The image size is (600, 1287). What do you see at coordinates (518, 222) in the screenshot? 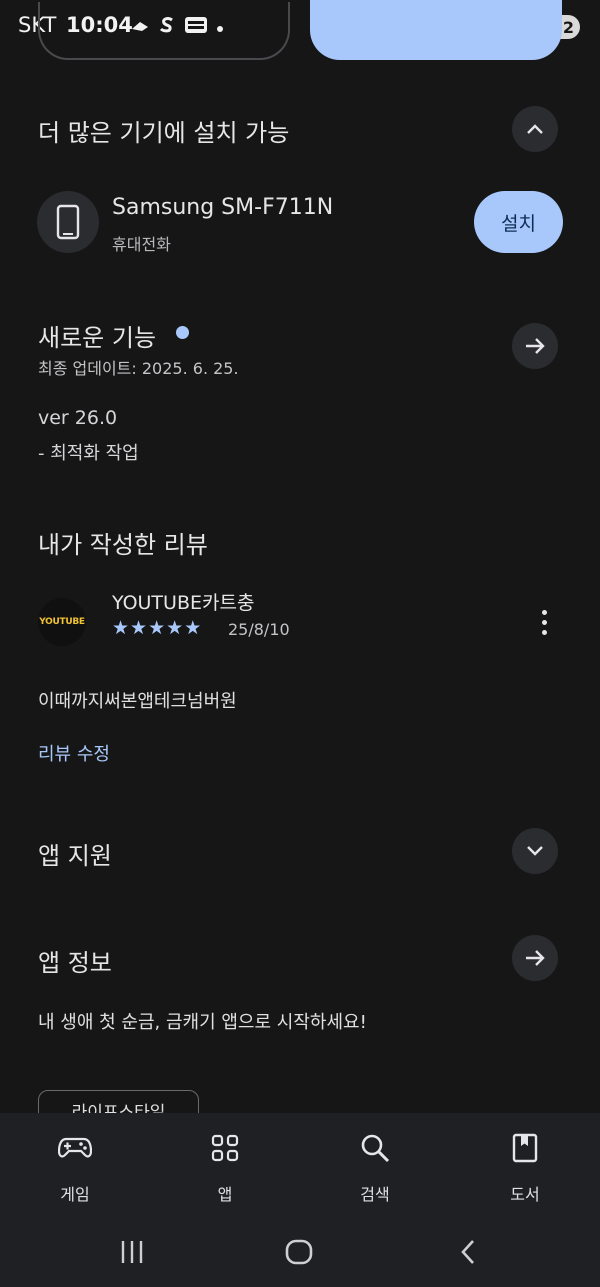
I see `install-button: 설치` at bounding box center [518, 222].